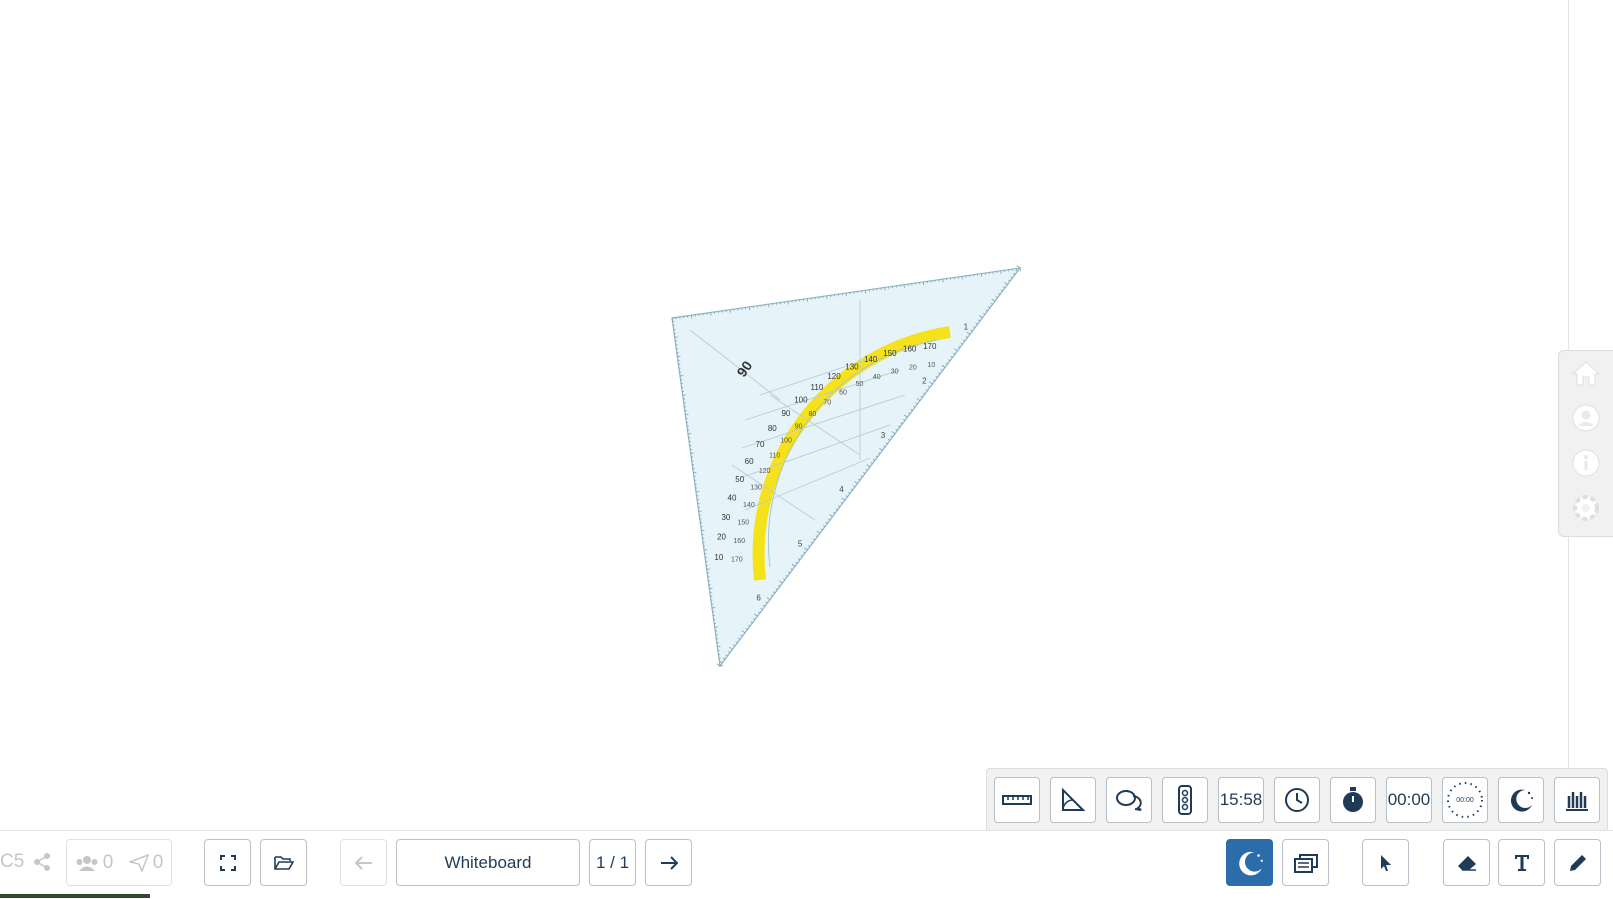  I want to click on inner-scale-label: 140, so click(749, 505).